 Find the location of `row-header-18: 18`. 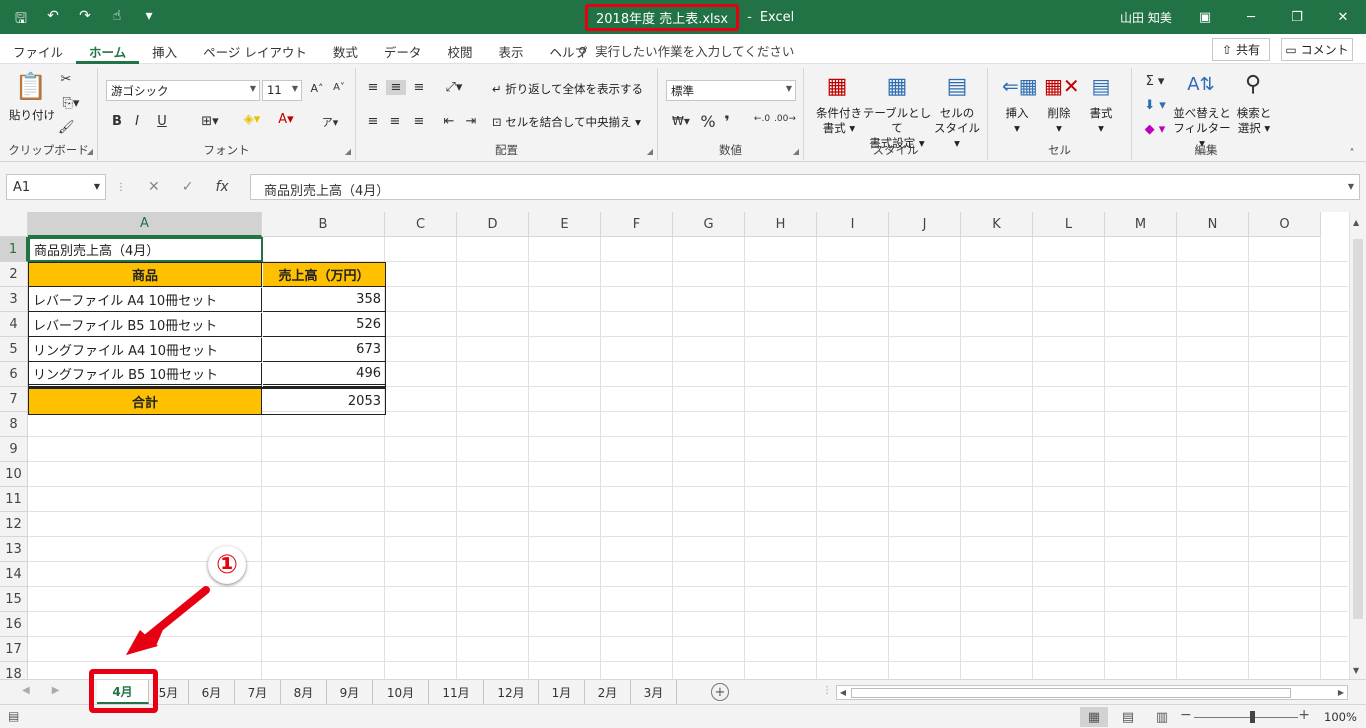

row-header-18: 18 is located at coordinates (14, 670).